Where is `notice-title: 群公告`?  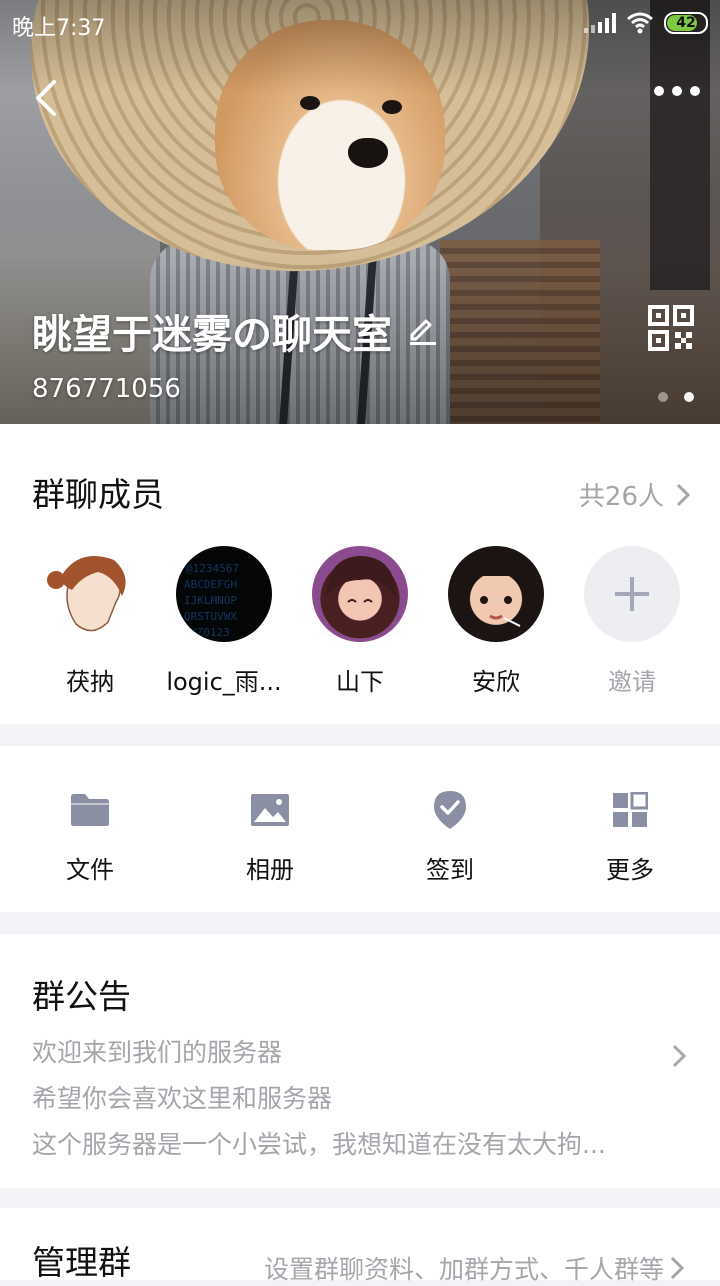
notice-title: 群公告 is located at coordinates (81, 996).